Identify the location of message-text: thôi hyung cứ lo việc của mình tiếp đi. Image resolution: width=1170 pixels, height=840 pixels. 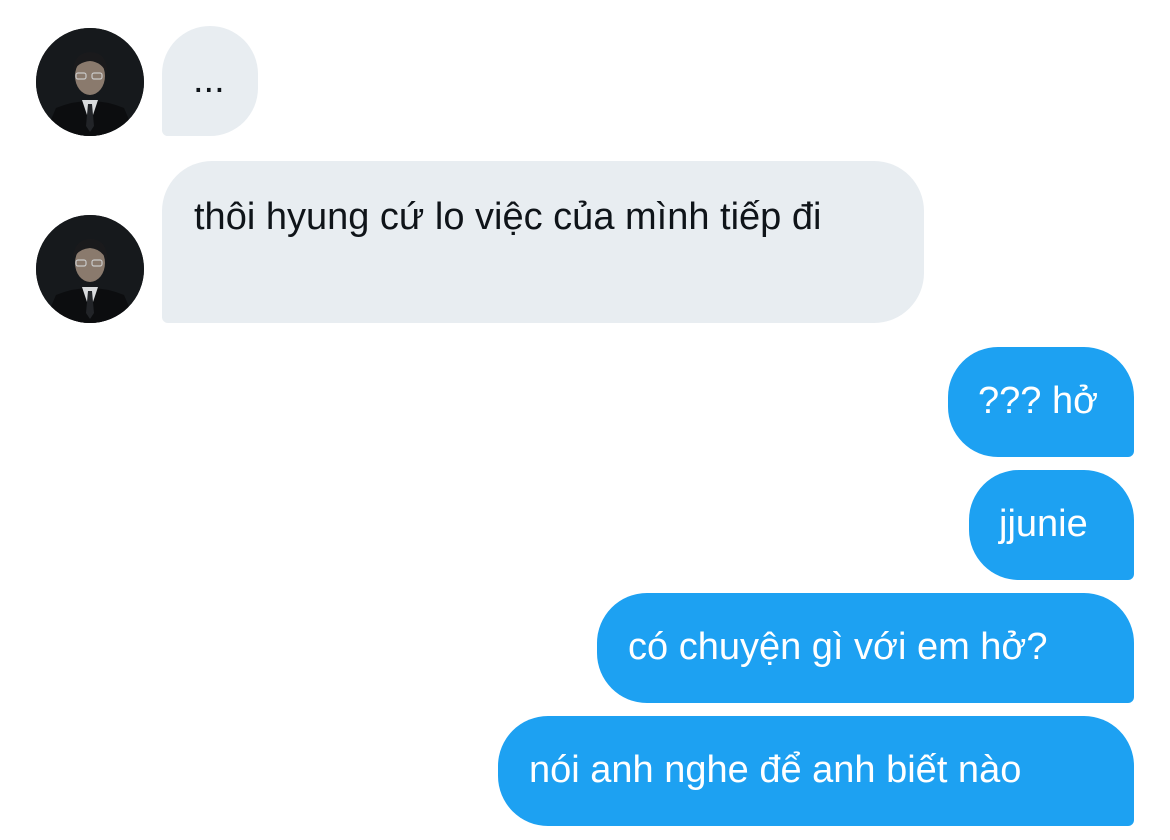
(508, 217).